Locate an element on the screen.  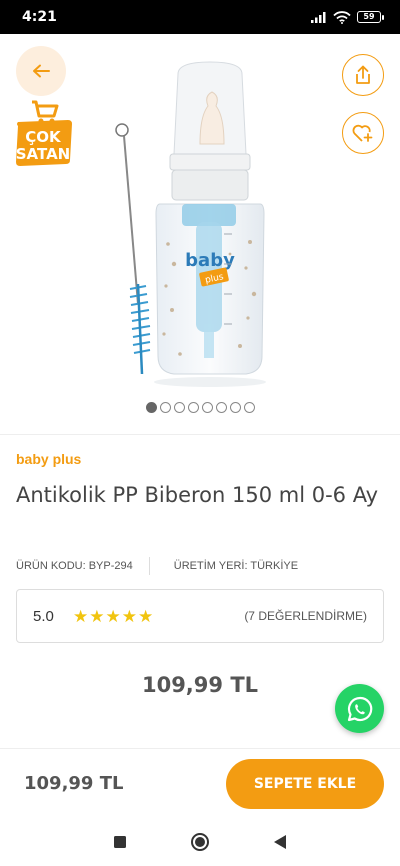
product-image: baby plus is located at coordinates (190, 224).